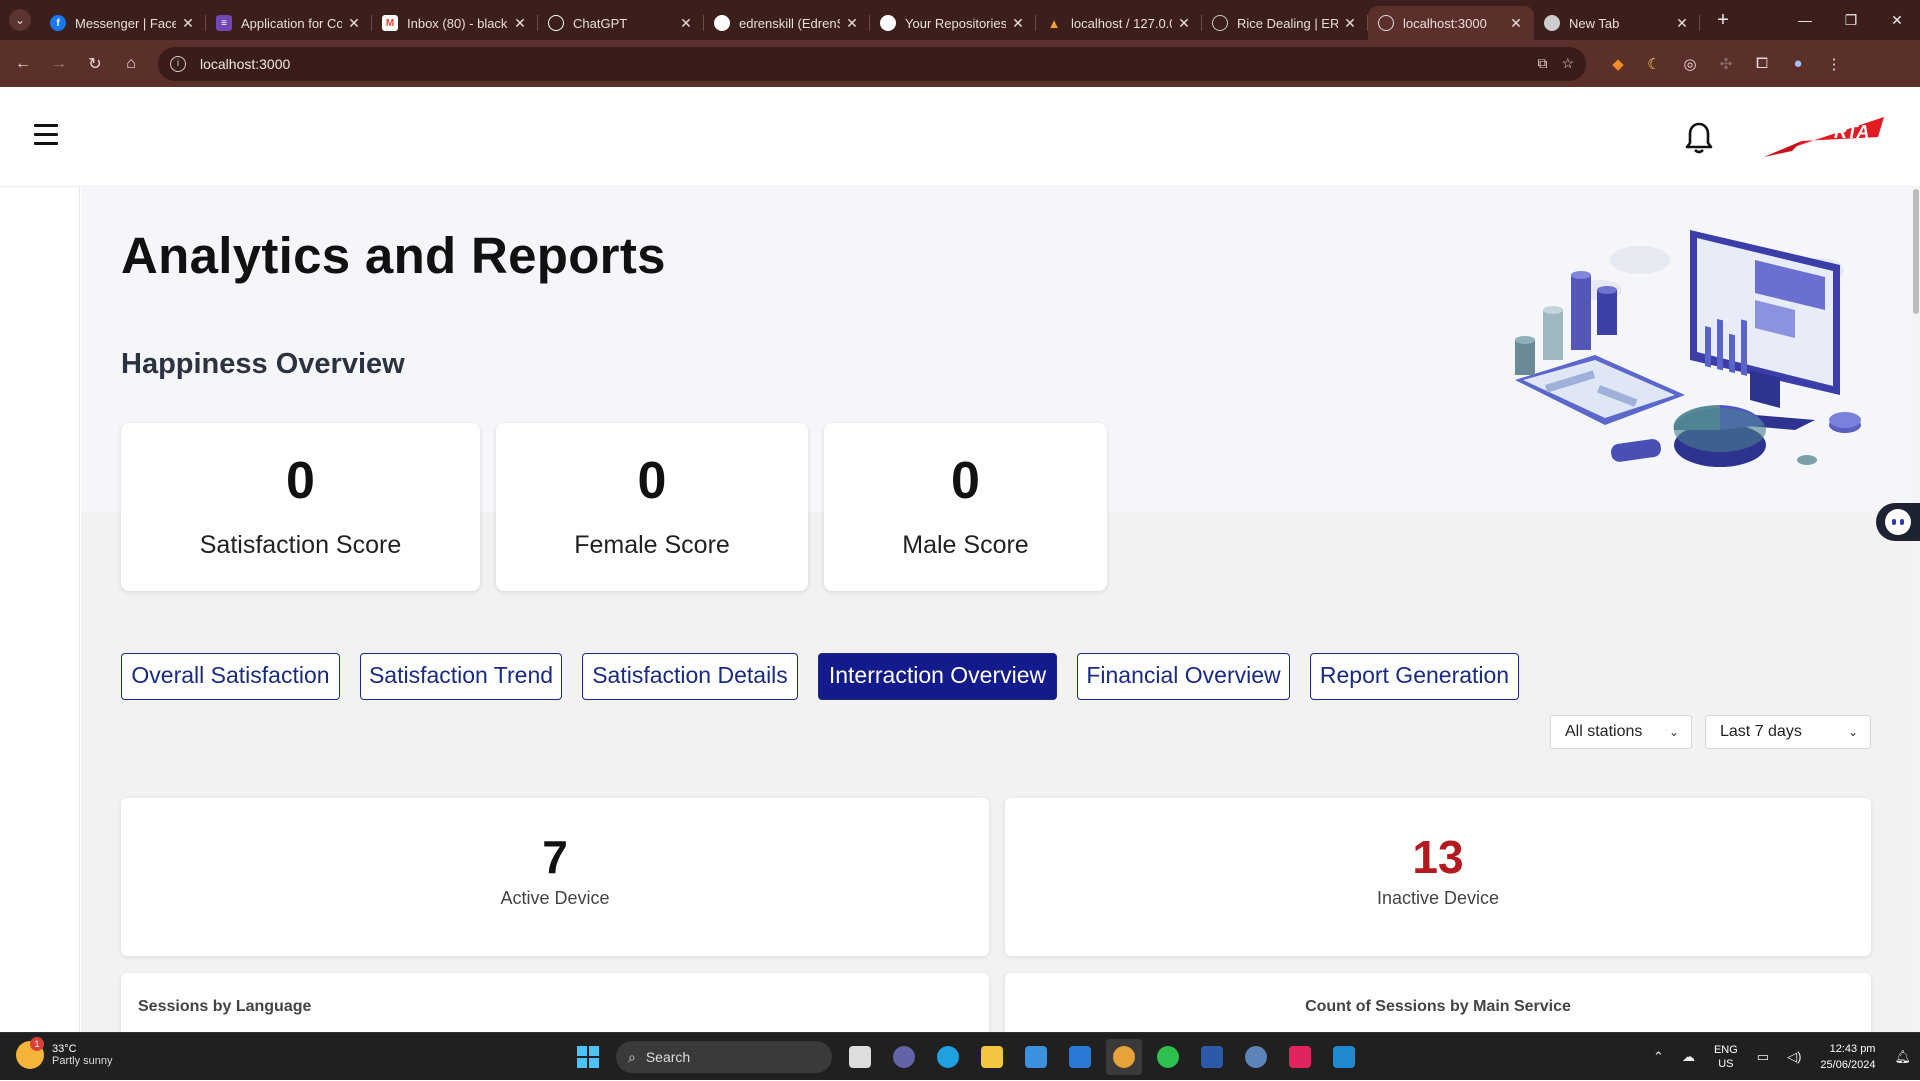  I want to click on teams-icon, so click(904, 1057).